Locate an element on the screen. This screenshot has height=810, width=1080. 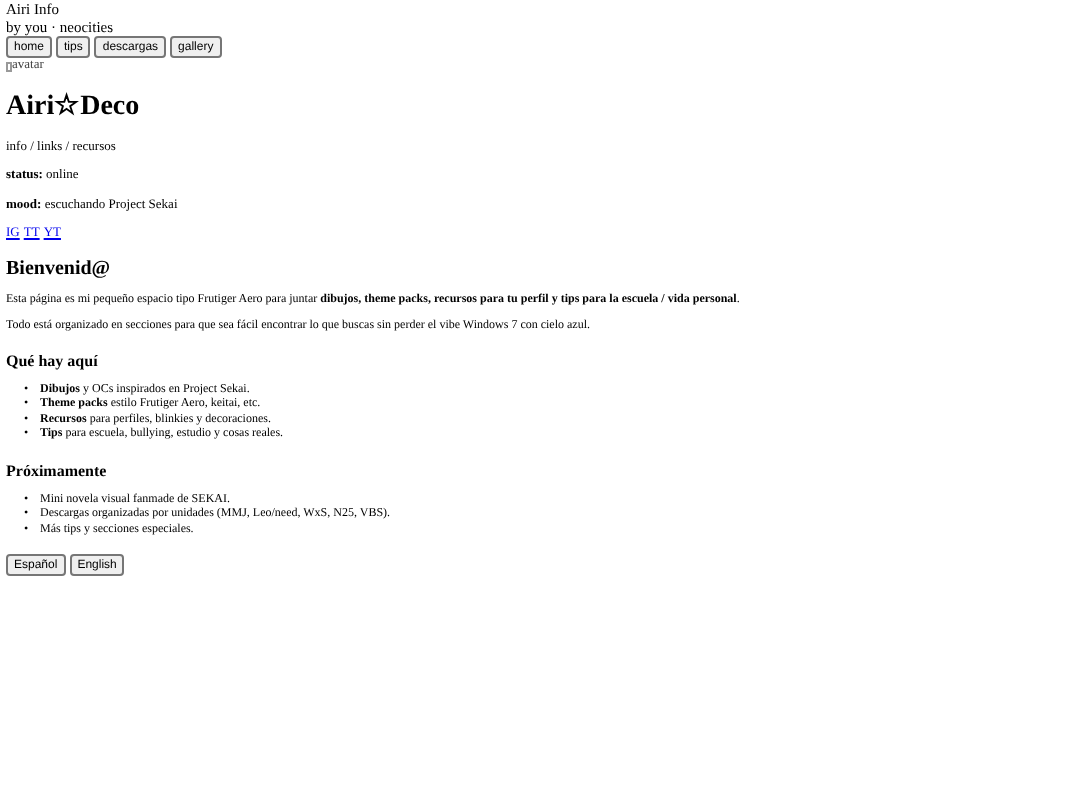
section-heading: Próximamente is located at coordinates (57, 470).